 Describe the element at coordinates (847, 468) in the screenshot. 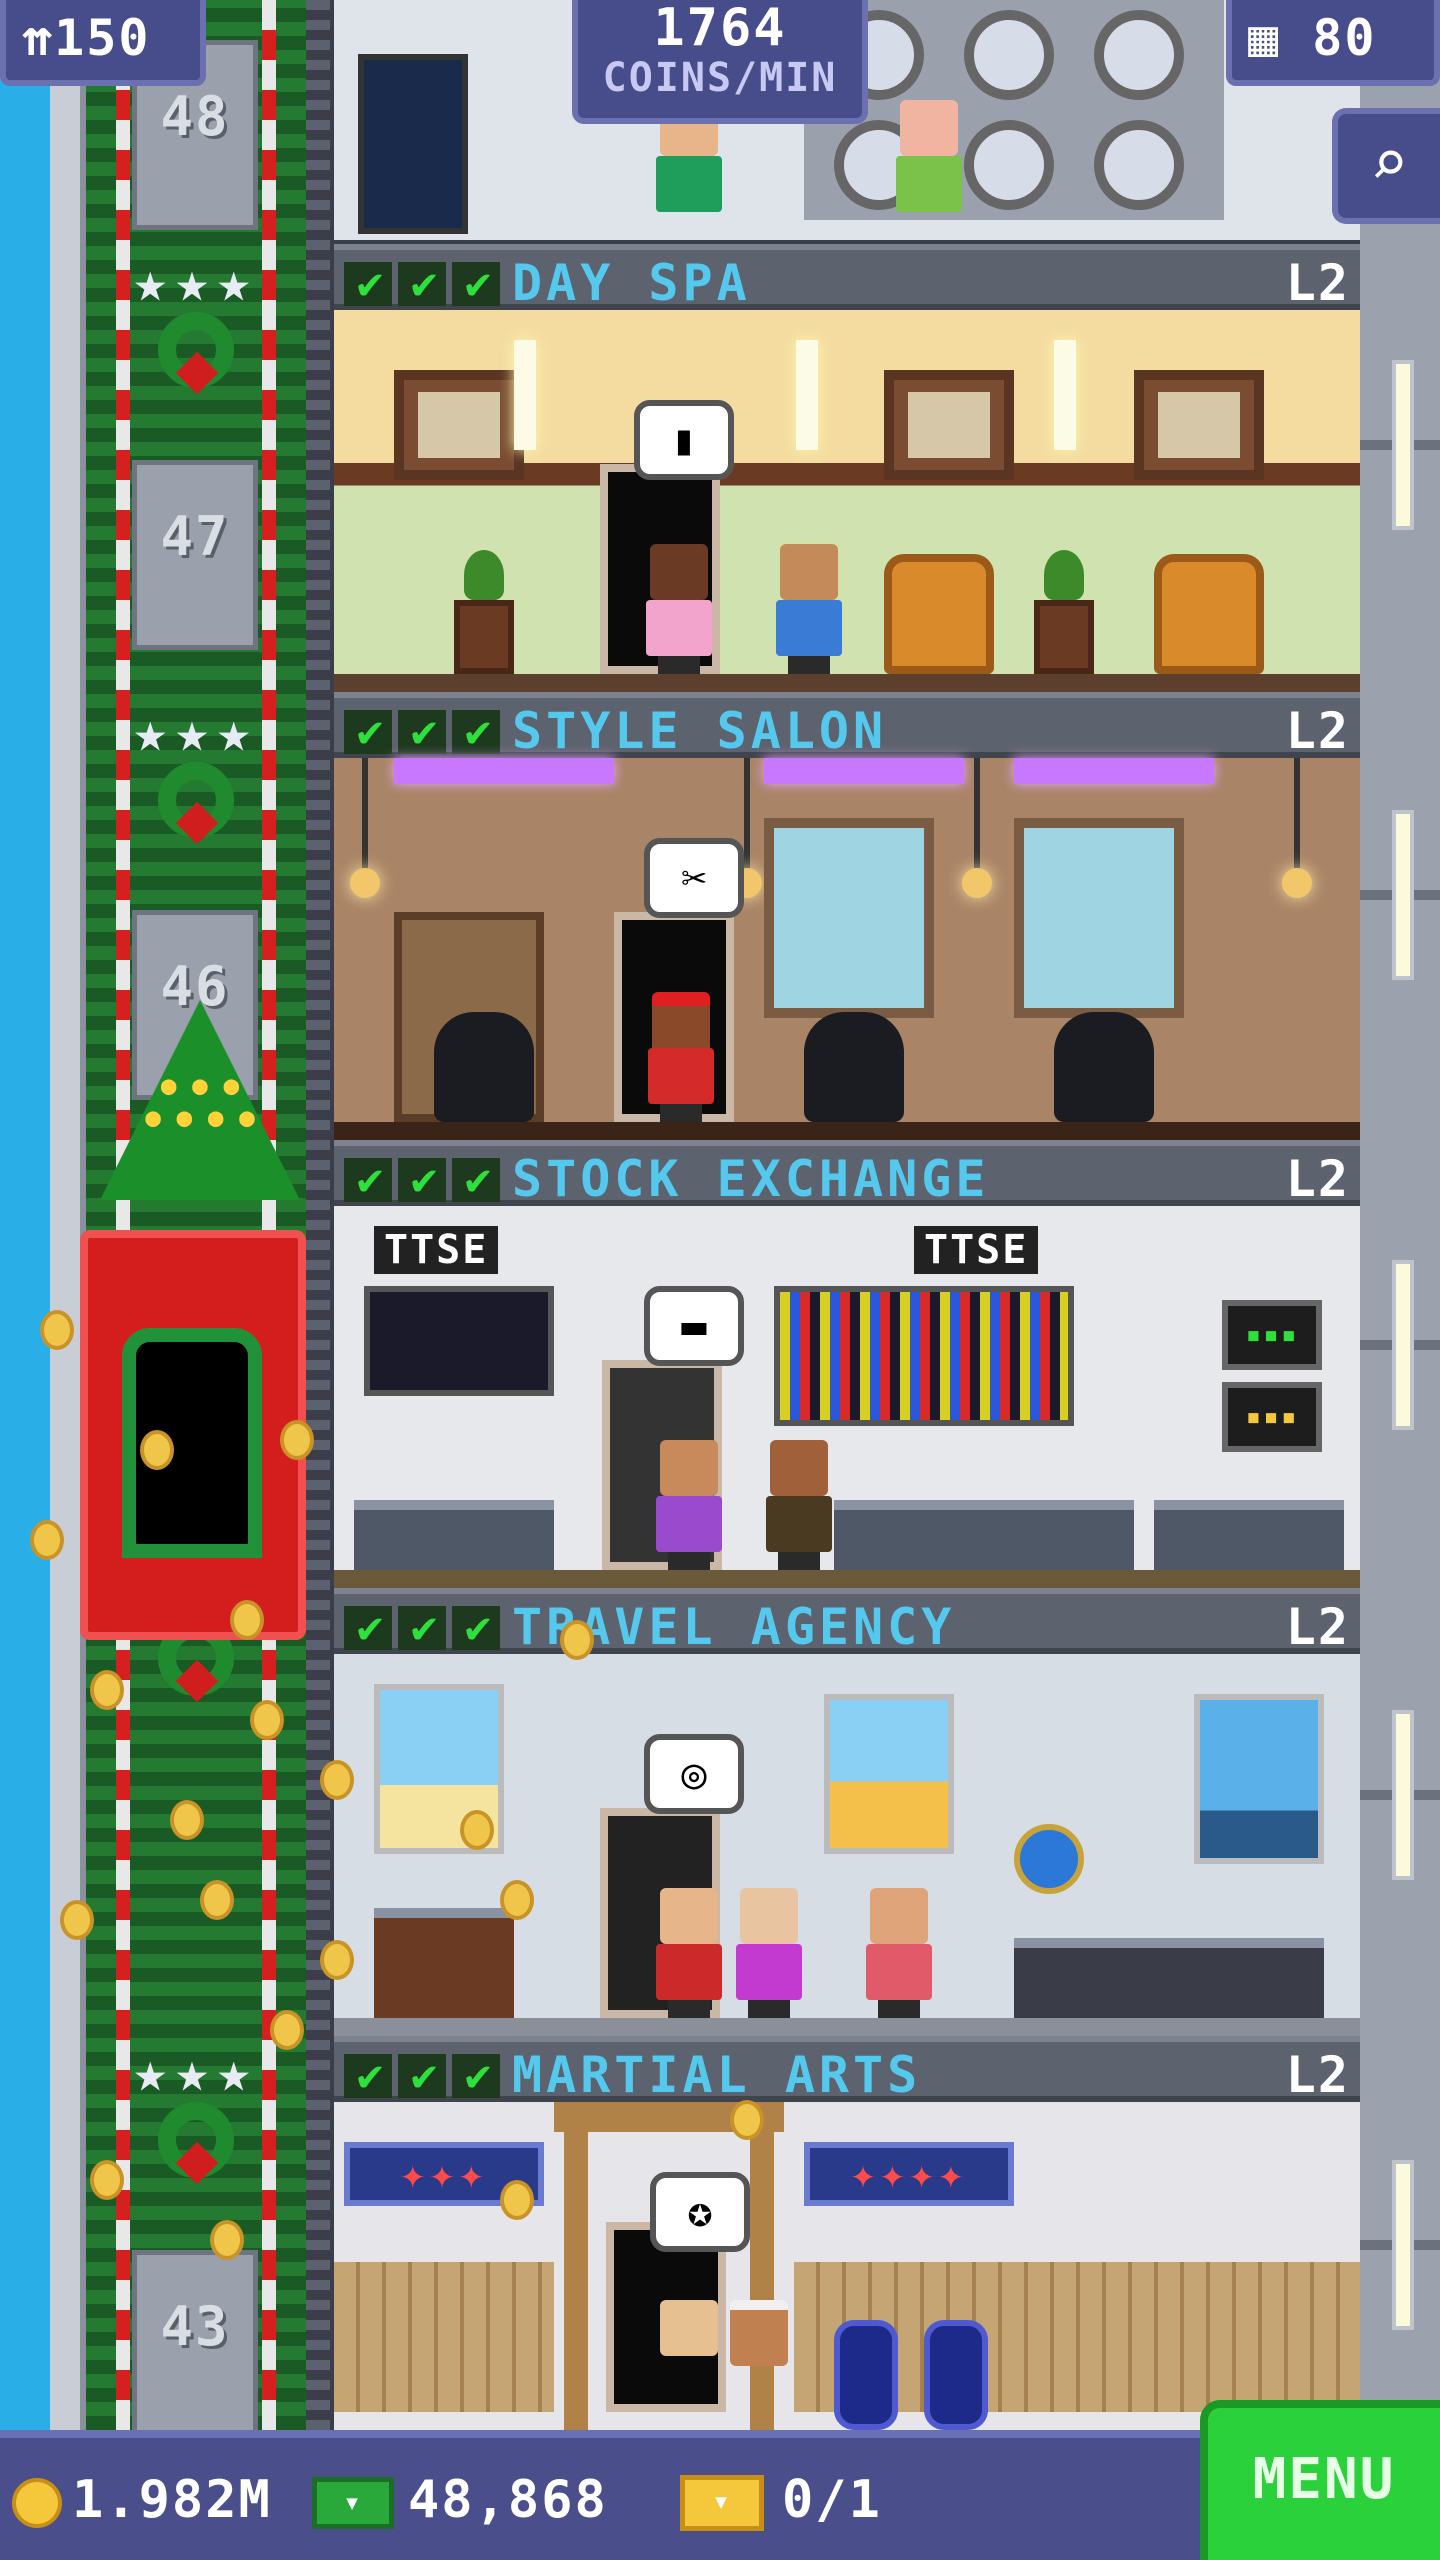

I see `floor-day-spa: ✔ ✔ ✔ DAY SPA L2 ▮` at that location.